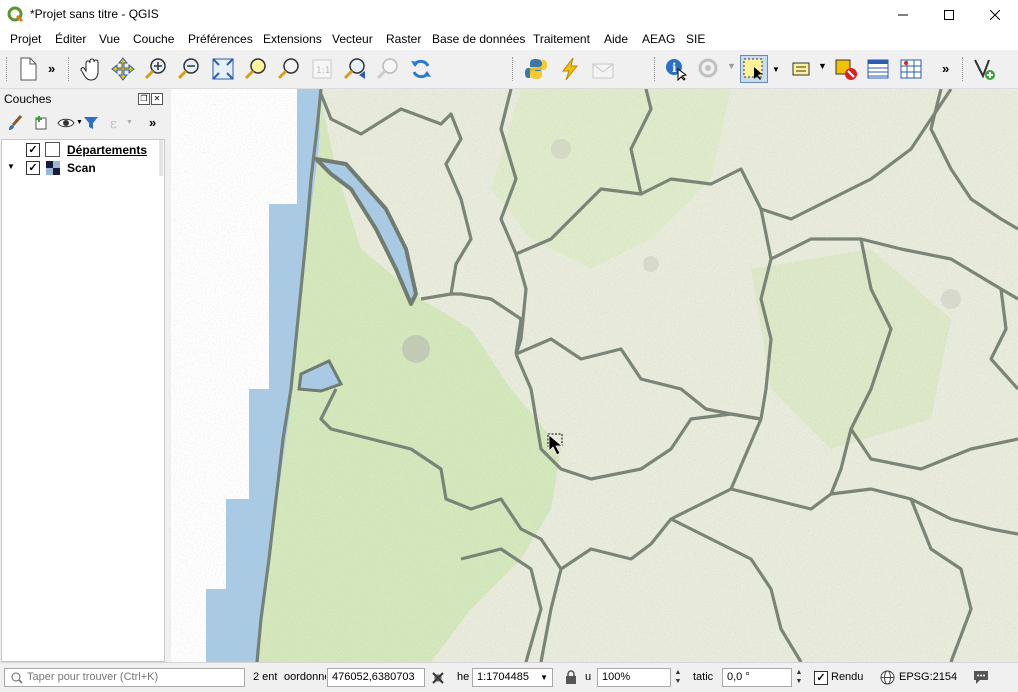 This screenshot has width=1018, height=692. Describe the element at coordinates (821, 678) in the screenshot. I see `render-checkbox: ✓` at that location.